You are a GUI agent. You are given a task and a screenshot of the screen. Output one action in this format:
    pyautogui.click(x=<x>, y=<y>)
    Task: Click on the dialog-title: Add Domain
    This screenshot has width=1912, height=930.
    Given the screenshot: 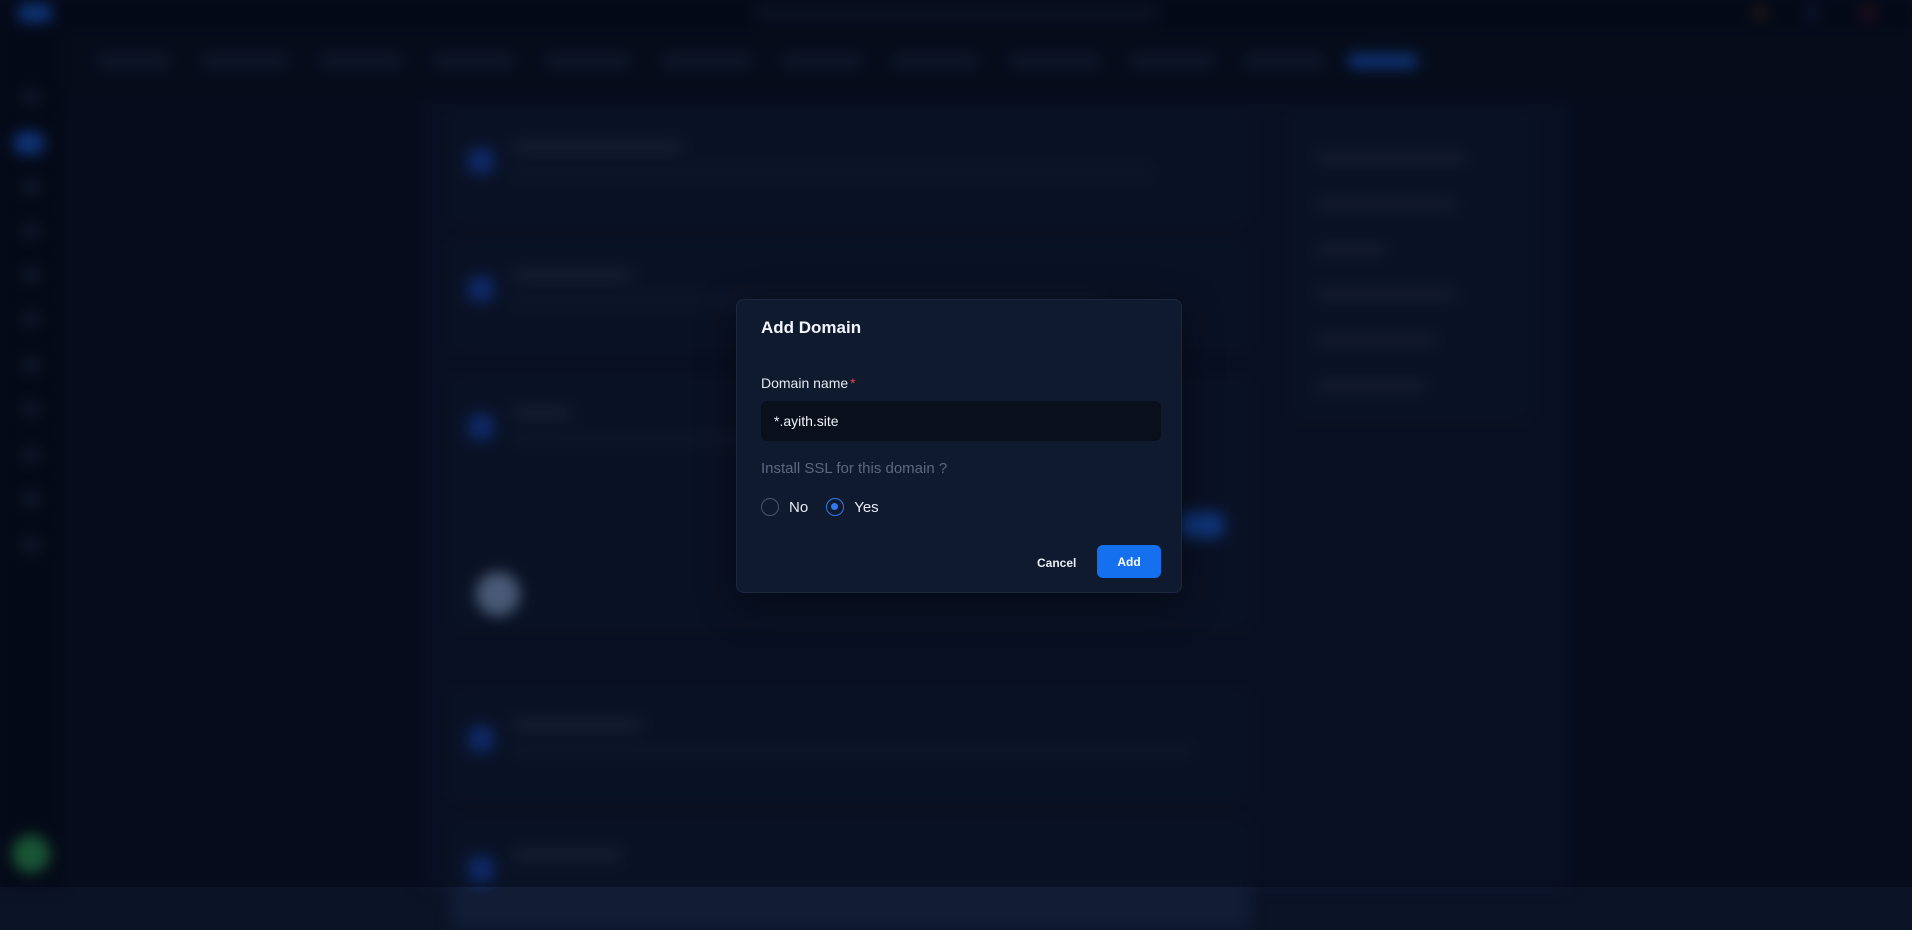 What is the action you would take?
    pyautogui.click(x=811, y=327)
    